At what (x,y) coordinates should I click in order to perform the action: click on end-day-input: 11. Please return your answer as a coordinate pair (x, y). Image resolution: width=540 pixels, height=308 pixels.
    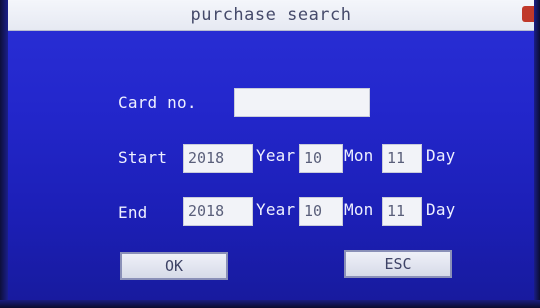
    Looking at the image, I should click on (402, 211).